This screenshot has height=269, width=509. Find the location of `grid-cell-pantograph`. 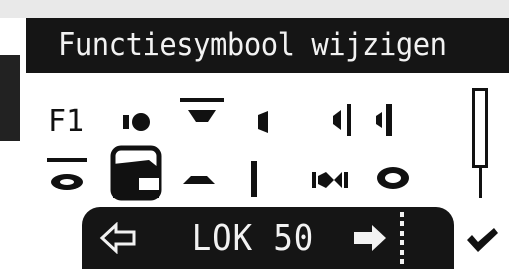

grid-cell-pantograph is located at coordinates (254, 179).